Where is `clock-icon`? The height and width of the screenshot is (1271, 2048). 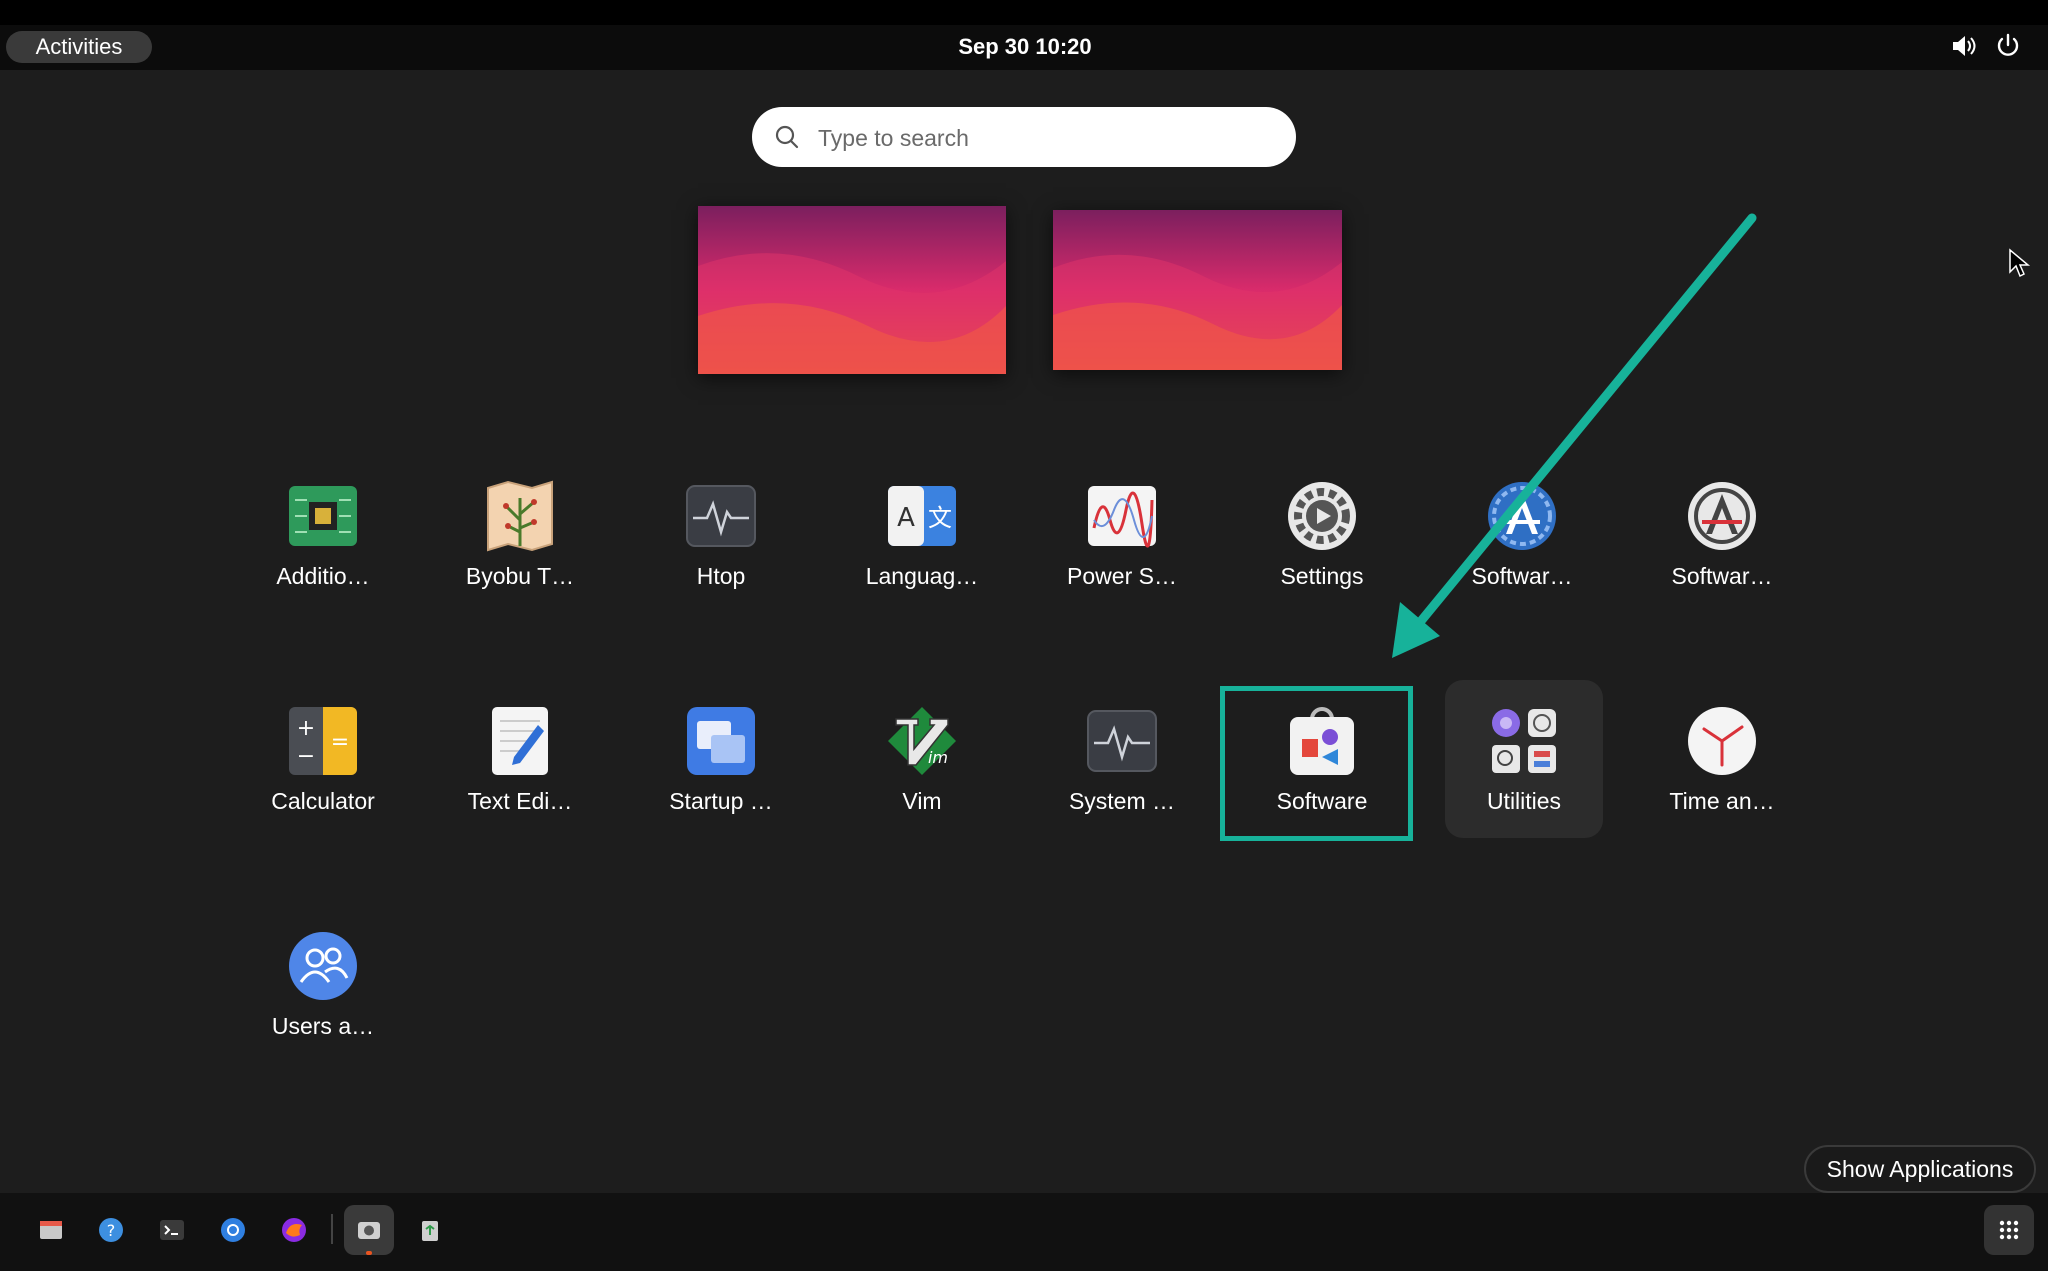 clock-icon is located at coordinates (1722, 741).